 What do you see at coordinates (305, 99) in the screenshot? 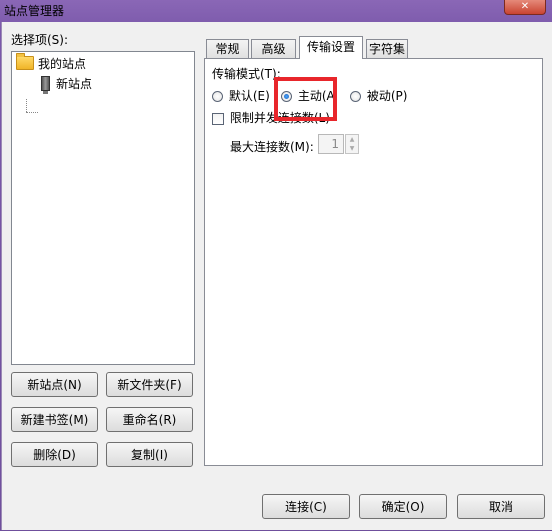
I see `highlight-box` at bounding box center [305, 99].